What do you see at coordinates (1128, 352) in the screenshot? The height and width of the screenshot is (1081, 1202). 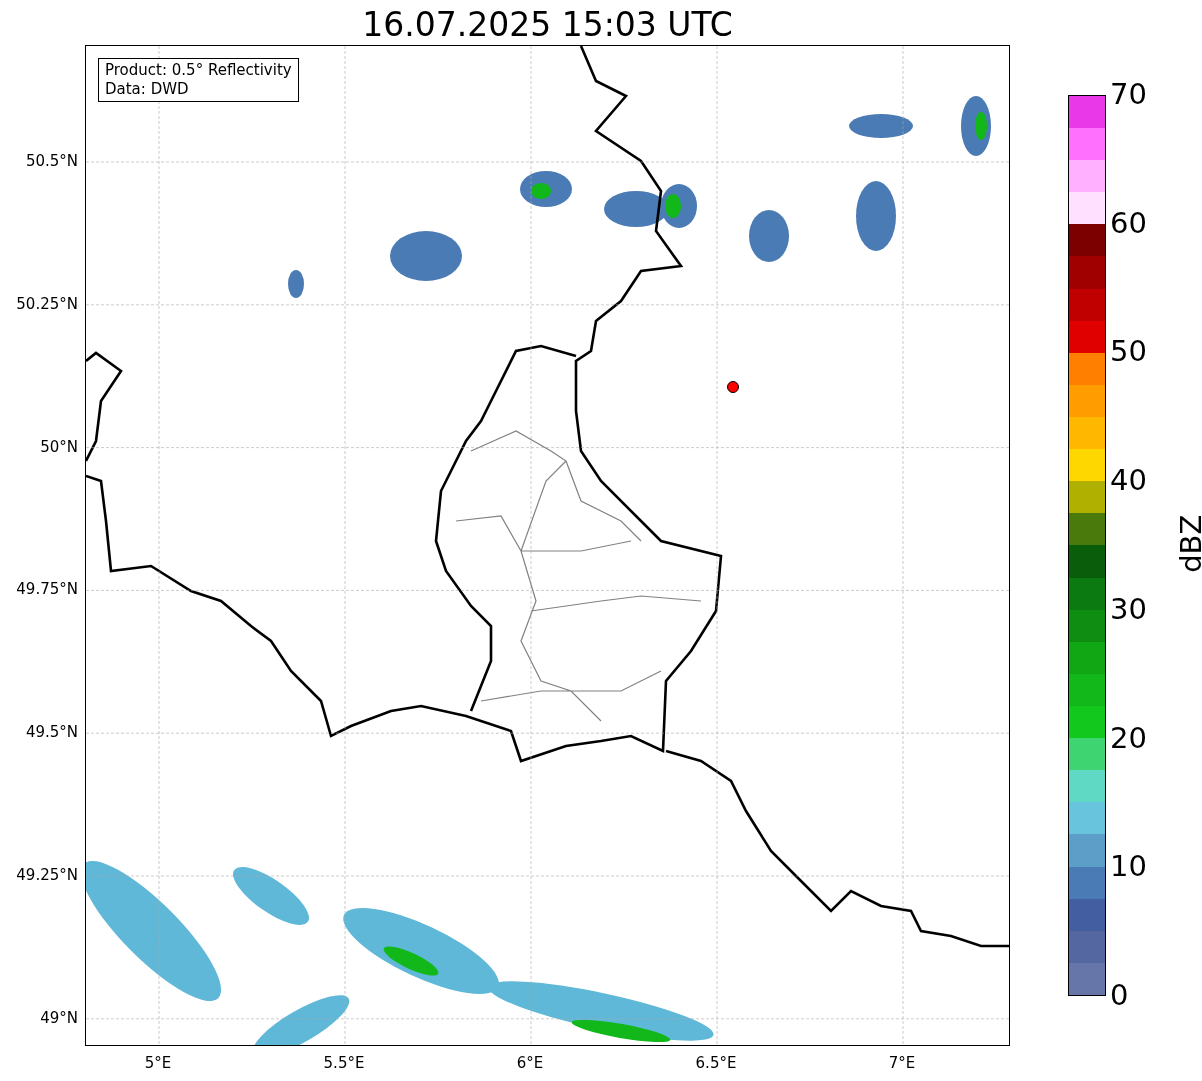 I see `colorbar-tick-label: 50` at bounding box center [1128, 352].